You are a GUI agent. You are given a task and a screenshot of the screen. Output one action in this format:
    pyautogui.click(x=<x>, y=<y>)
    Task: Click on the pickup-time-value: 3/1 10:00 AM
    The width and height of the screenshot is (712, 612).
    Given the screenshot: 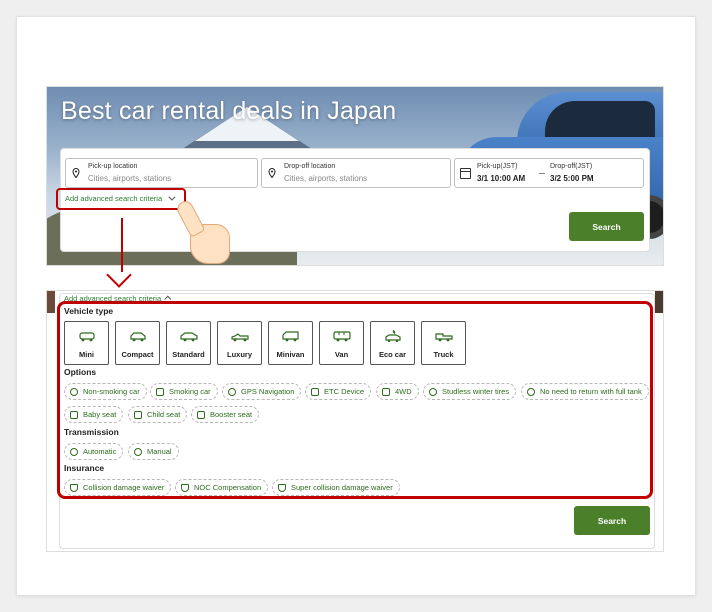 What is the action you would take?
    pyautogui.click(x=501, y=178)
    